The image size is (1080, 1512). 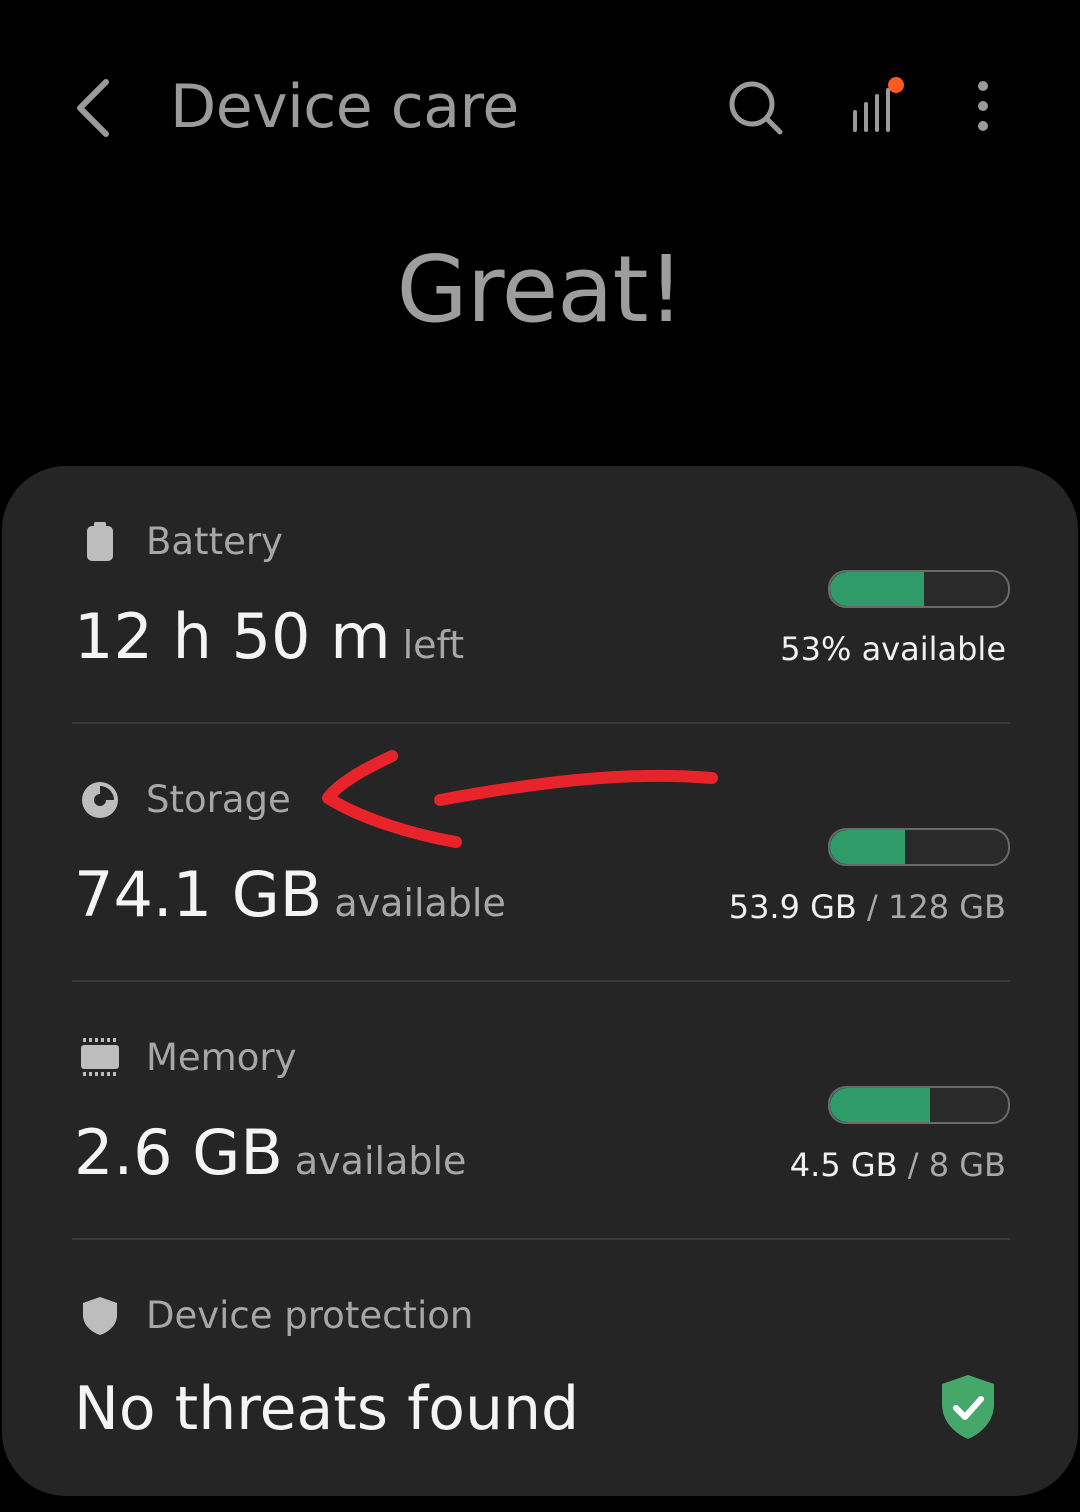 I want to click on status-headline: Great!, so click(x=540, y=289).